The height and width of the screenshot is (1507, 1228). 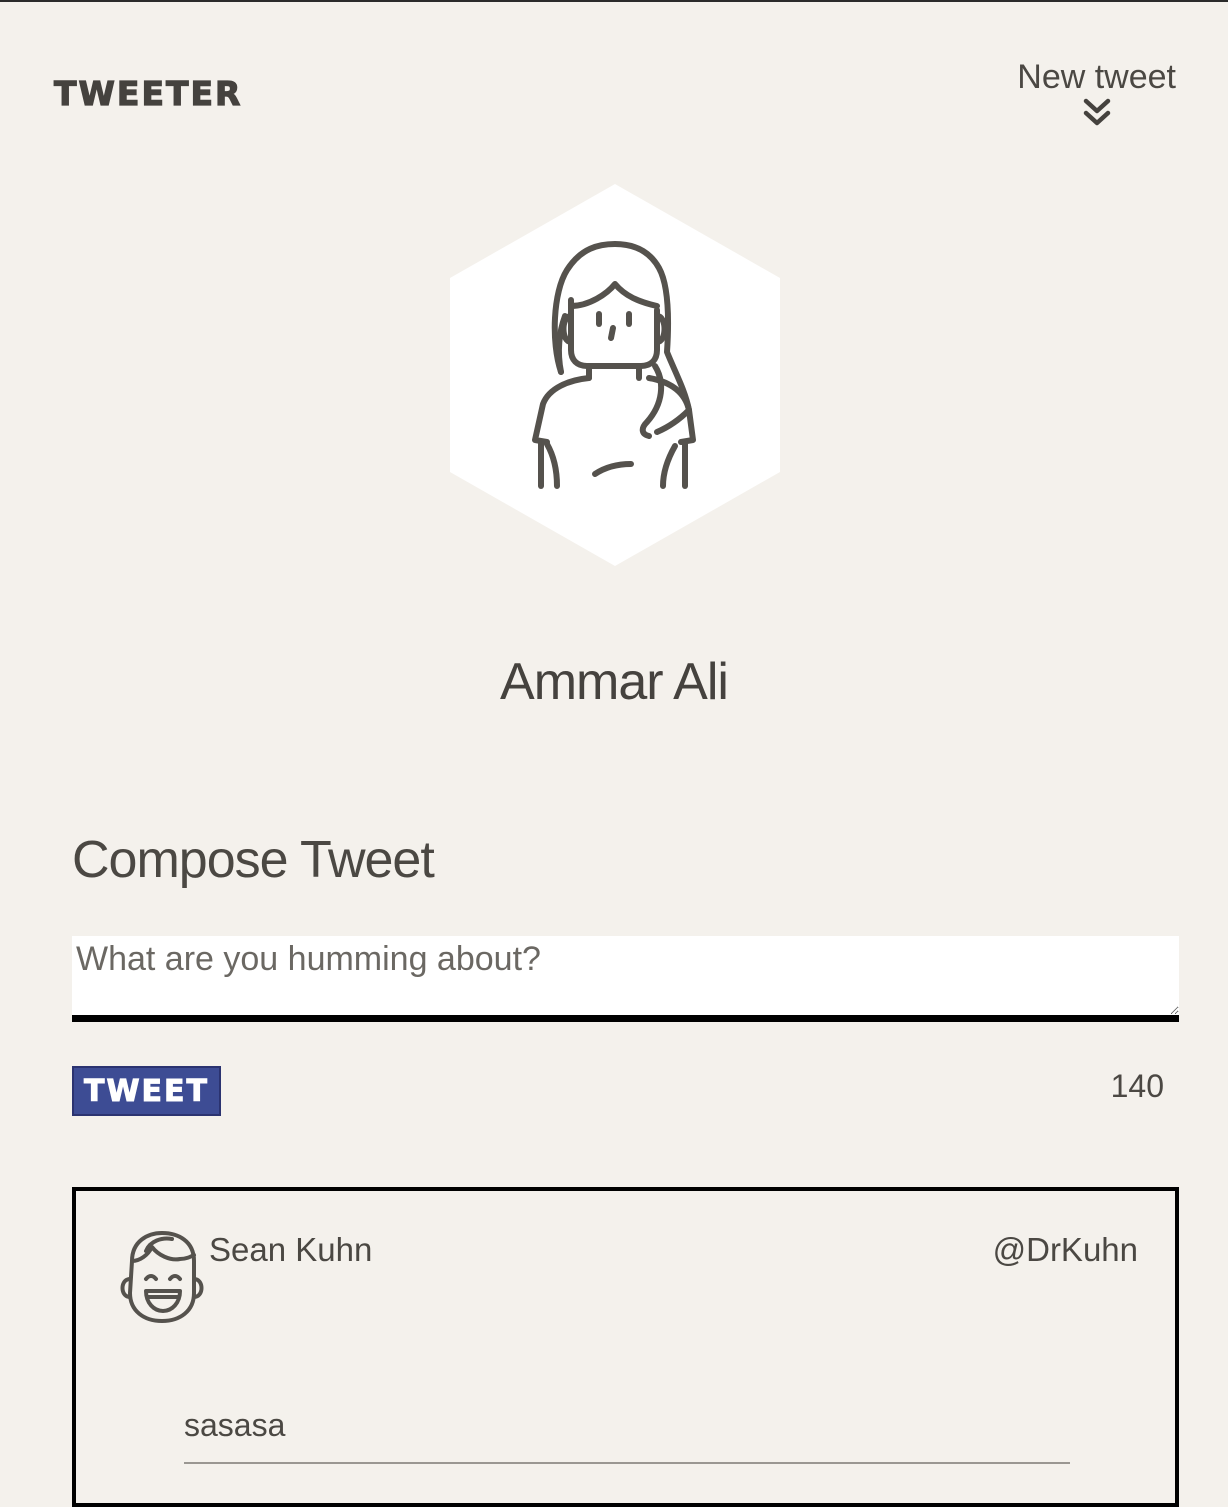 What do you see at coordinates (614, 682) in the screenshot?
I see `profile-name: Ammar Ali` at bounding box center [614, 682].